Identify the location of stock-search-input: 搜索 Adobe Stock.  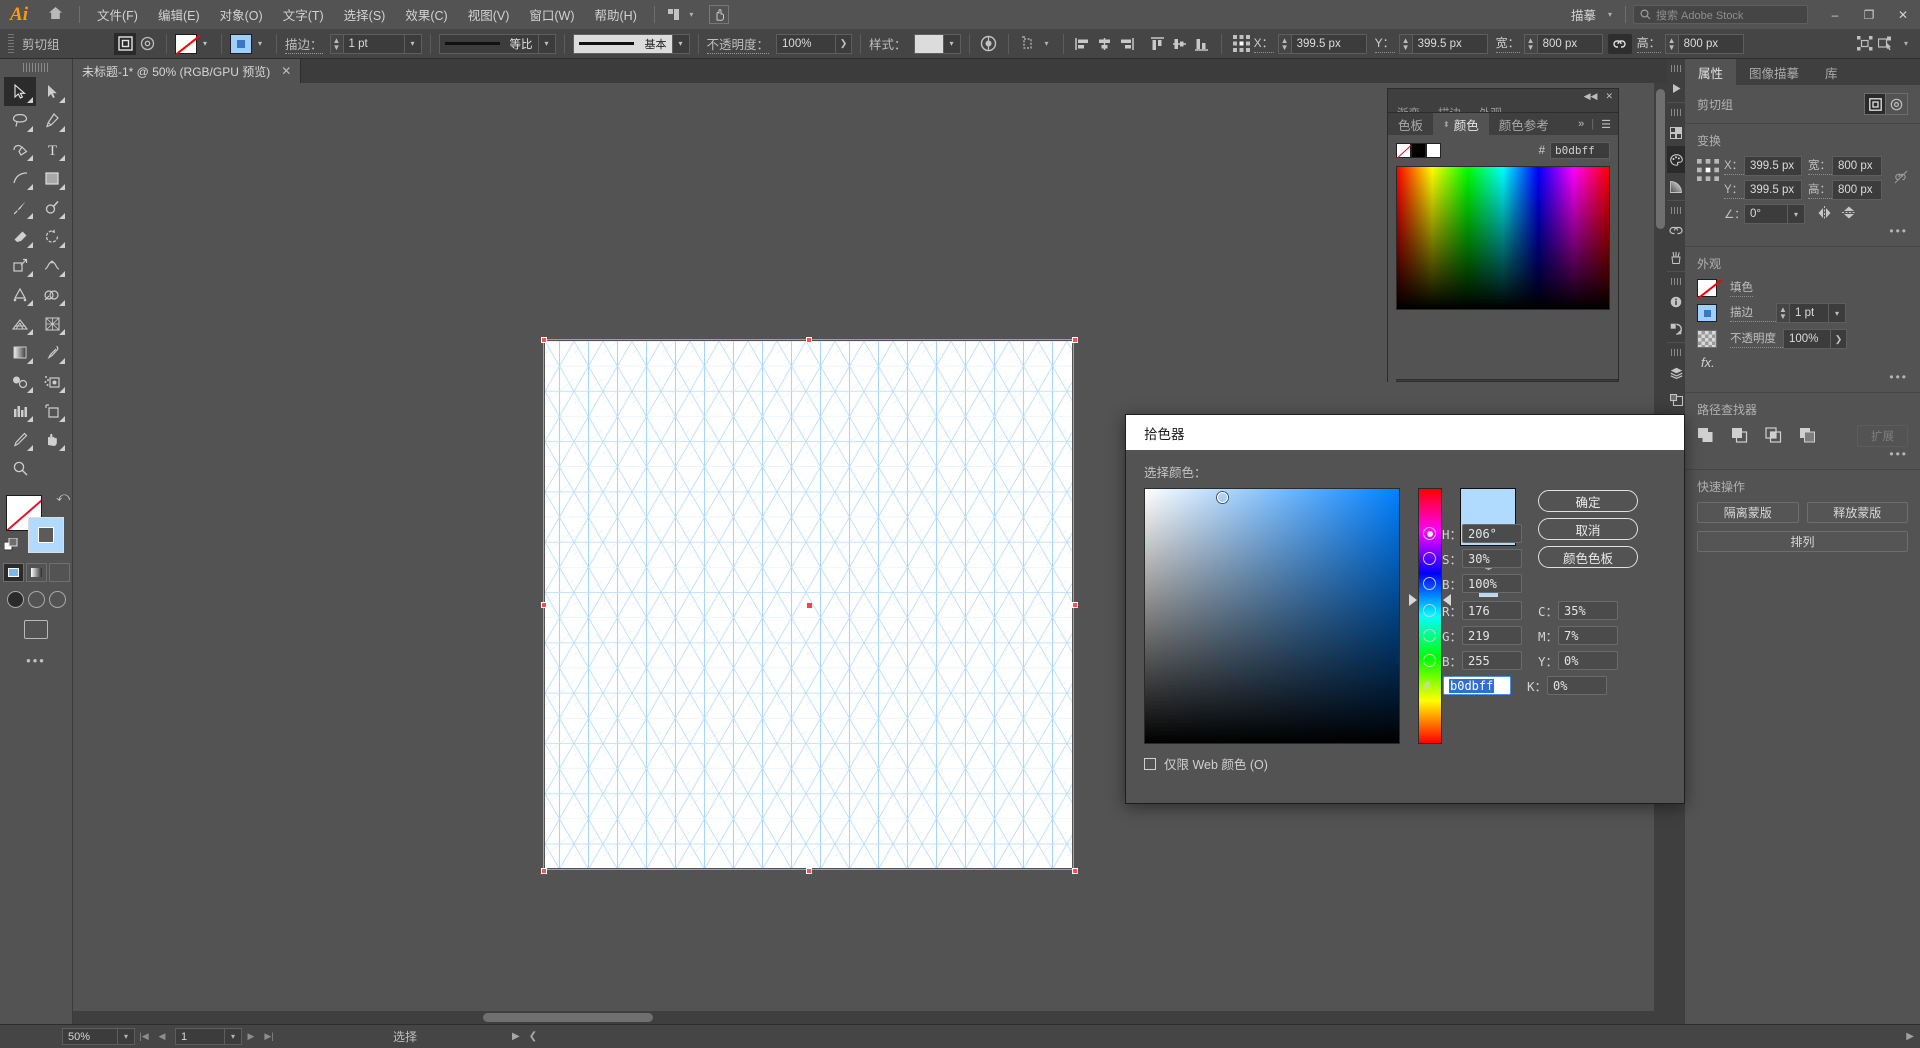
(1720, 14).